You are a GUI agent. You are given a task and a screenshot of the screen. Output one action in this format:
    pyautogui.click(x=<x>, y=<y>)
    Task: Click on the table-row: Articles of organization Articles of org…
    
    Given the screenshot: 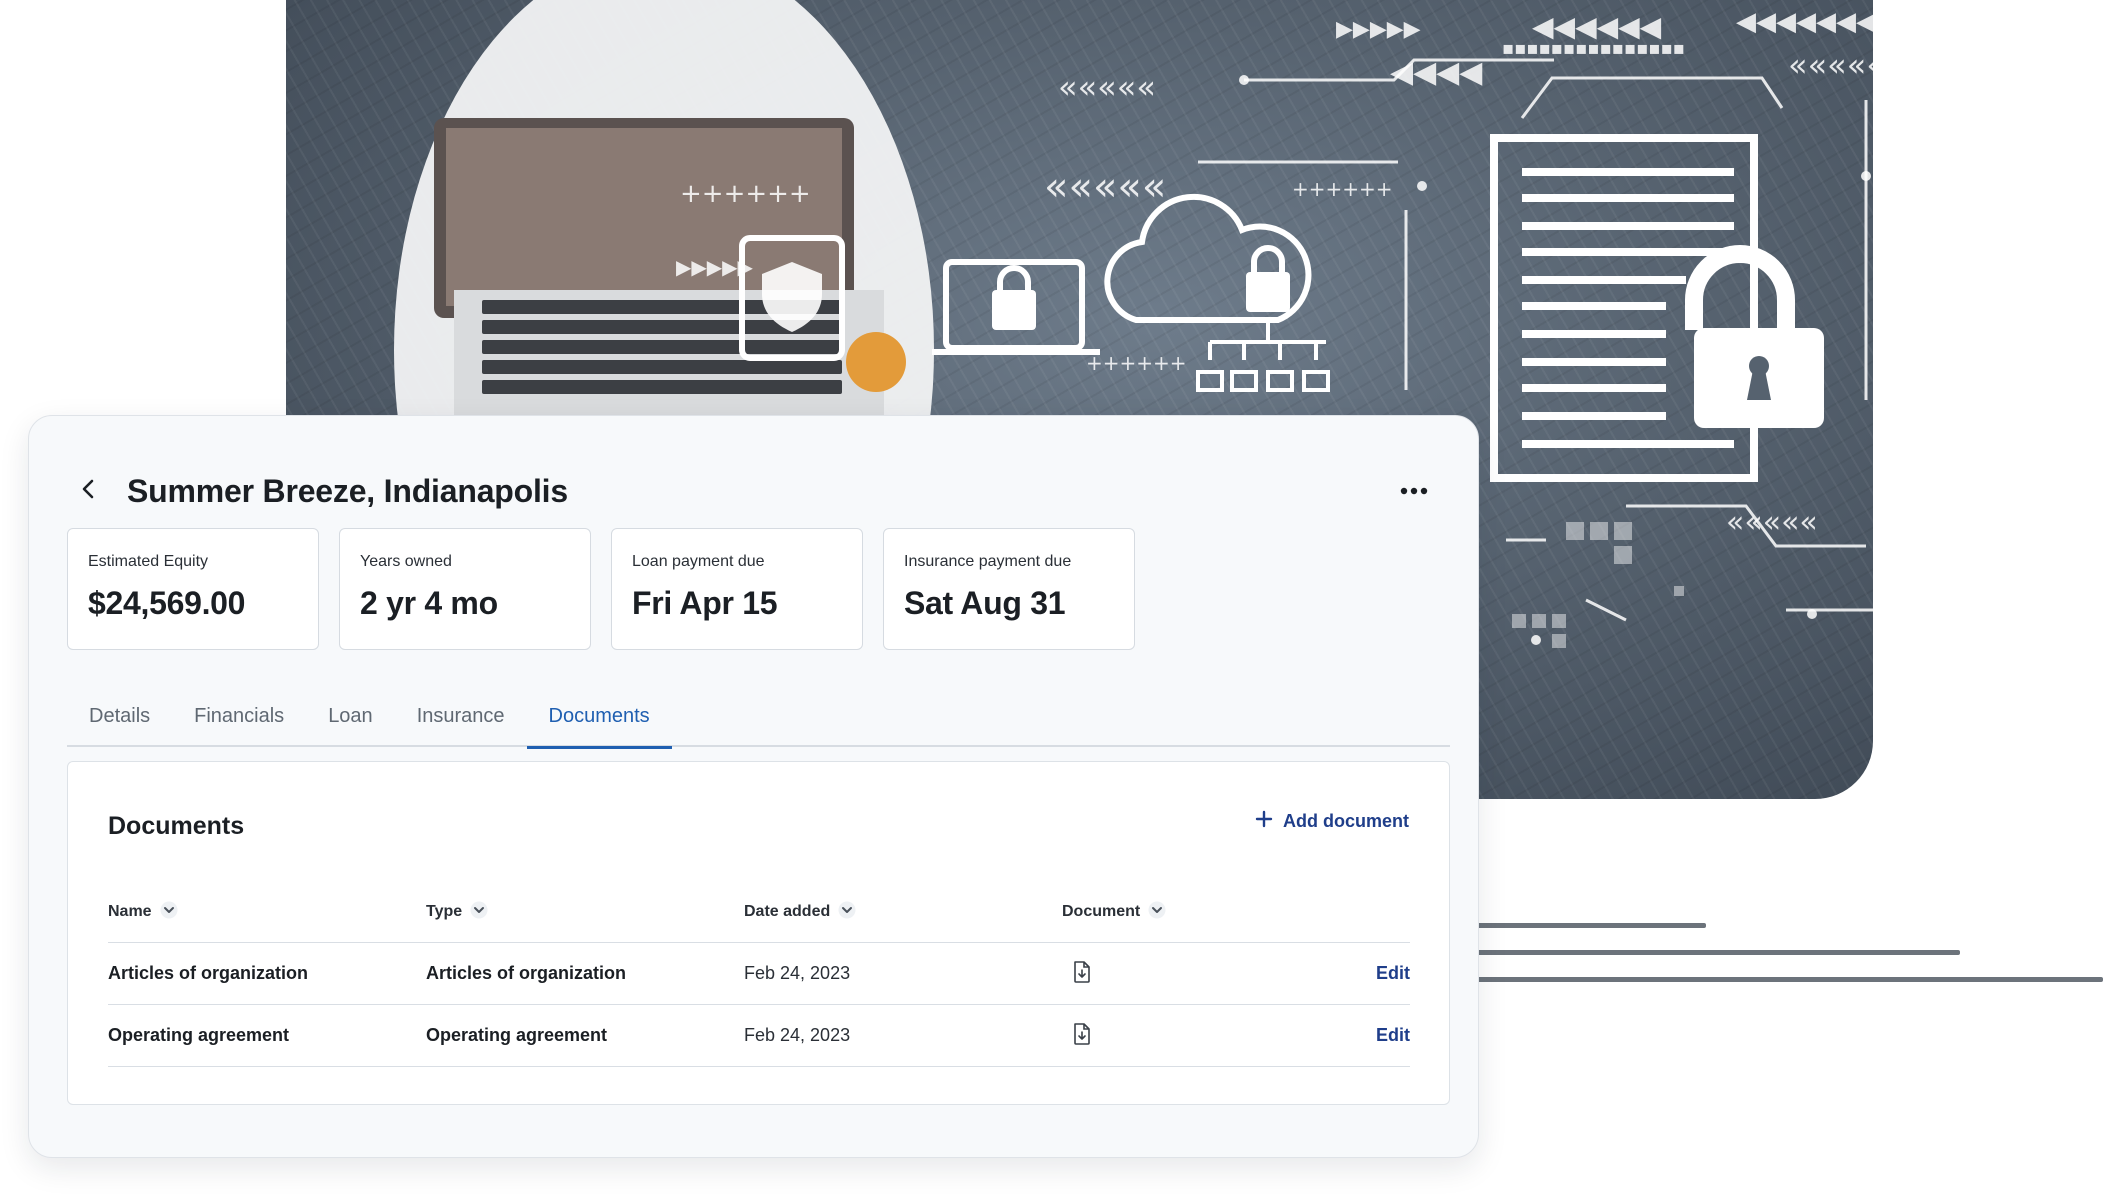 What is the action you would take?
    pyautogui.click(x=759, y=974)
    